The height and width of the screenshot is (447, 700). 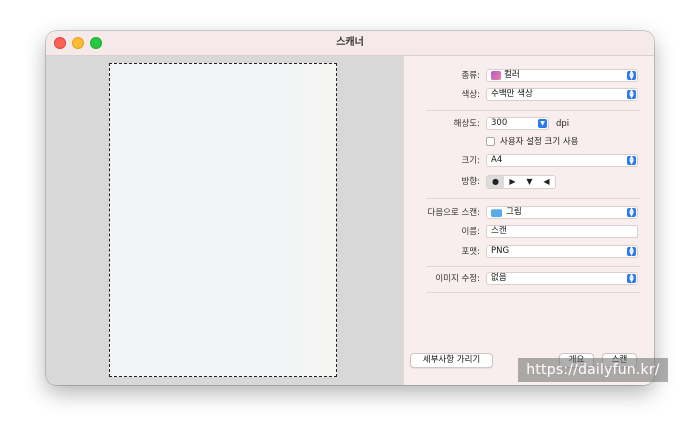 I want to click on custom-size-checkbox, so click(x=490, y=141).